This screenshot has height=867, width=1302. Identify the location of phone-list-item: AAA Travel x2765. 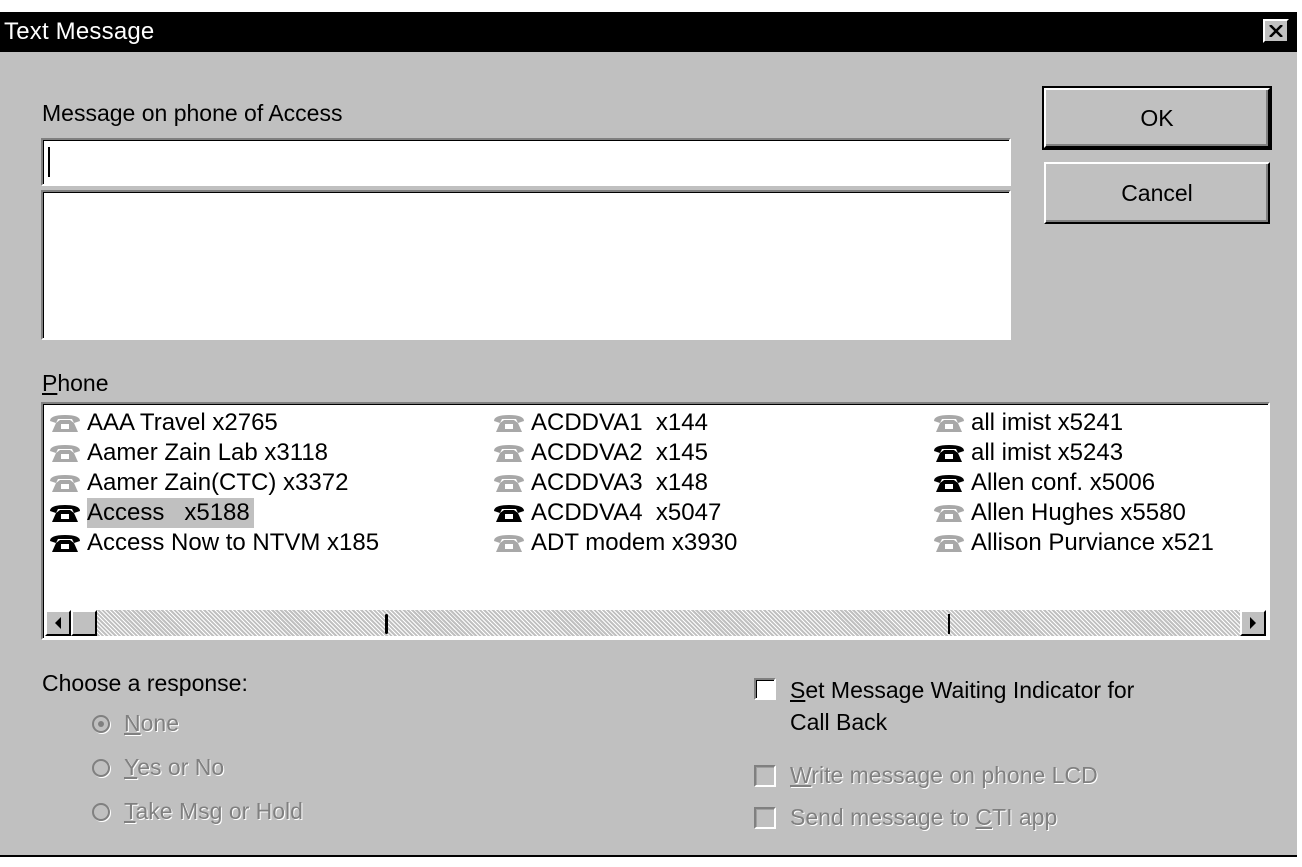
(215, 423).